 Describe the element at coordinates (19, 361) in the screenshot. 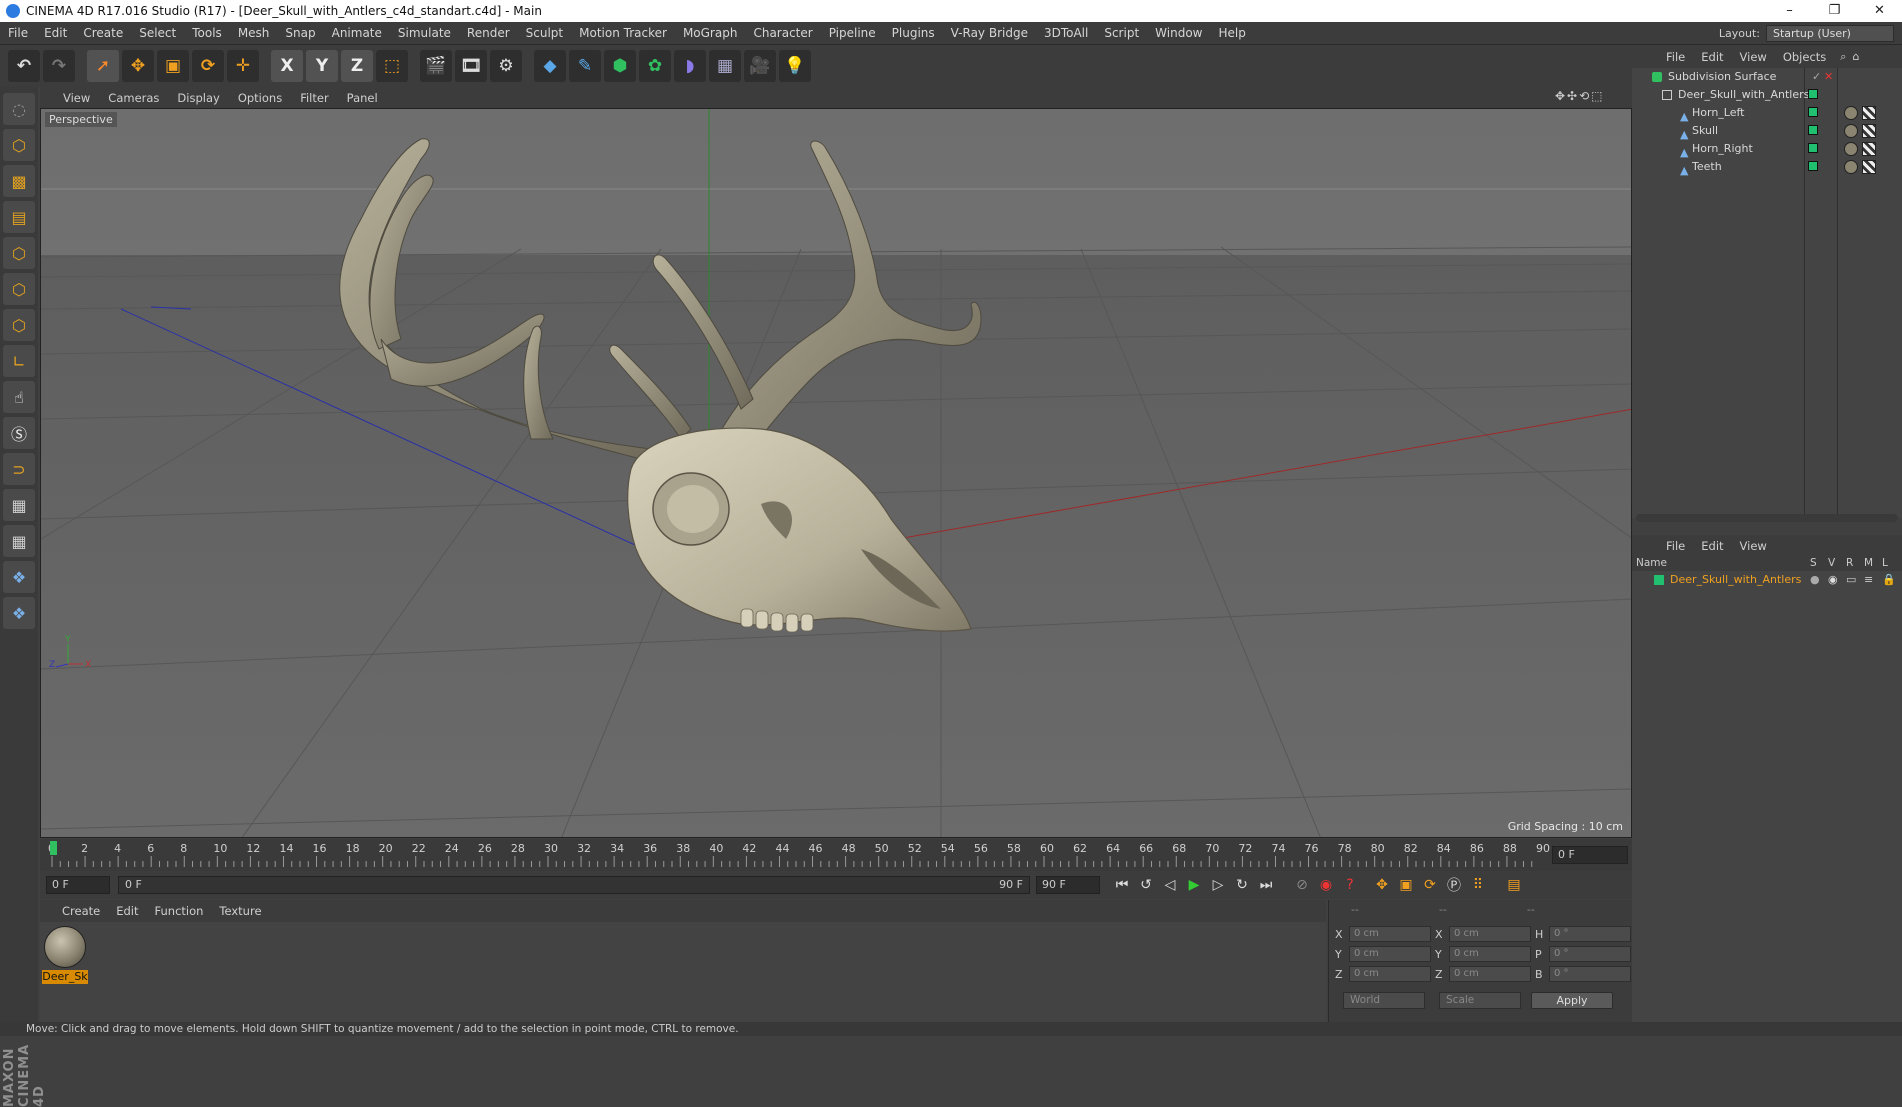

I see `axis-mode-icon: ∟` at that location.